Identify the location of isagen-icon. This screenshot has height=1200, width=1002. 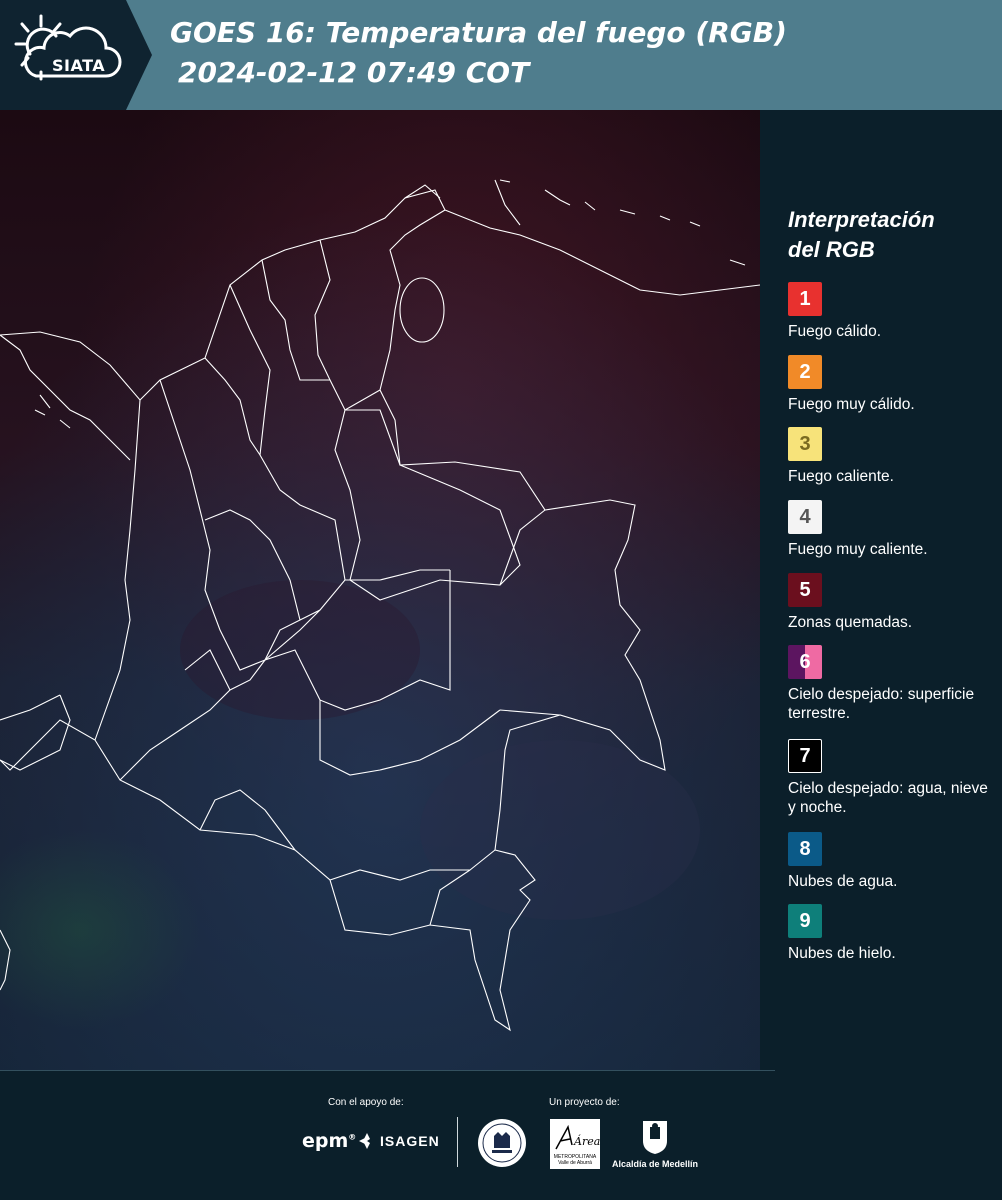
(364, 1141).